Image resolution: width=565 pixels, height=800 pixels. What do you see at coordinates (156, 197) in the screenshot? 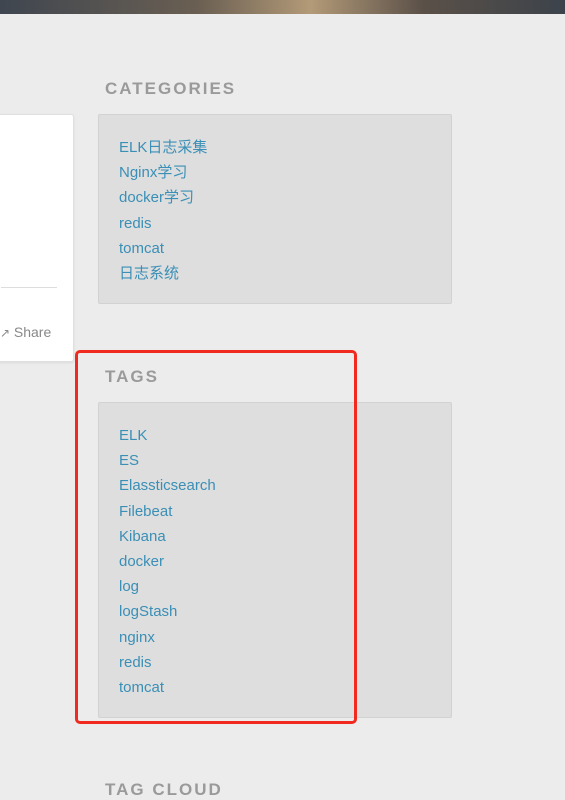
I see `category-link-docker: docker学习` at bounding box center [156, 197].